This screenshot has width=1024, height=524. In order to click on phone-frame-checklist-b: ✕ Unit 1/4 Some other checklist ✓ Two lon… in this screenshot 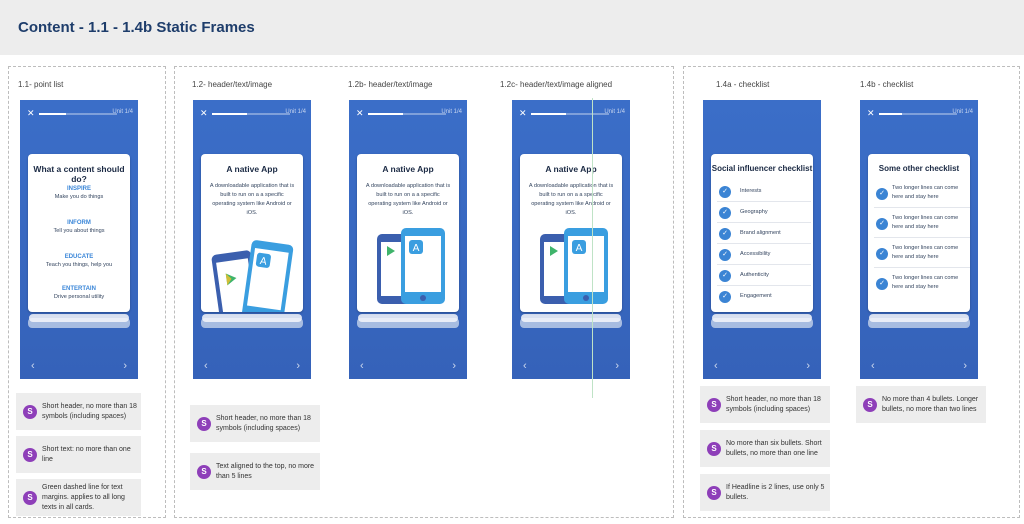, I will do `click(919, 239)`.